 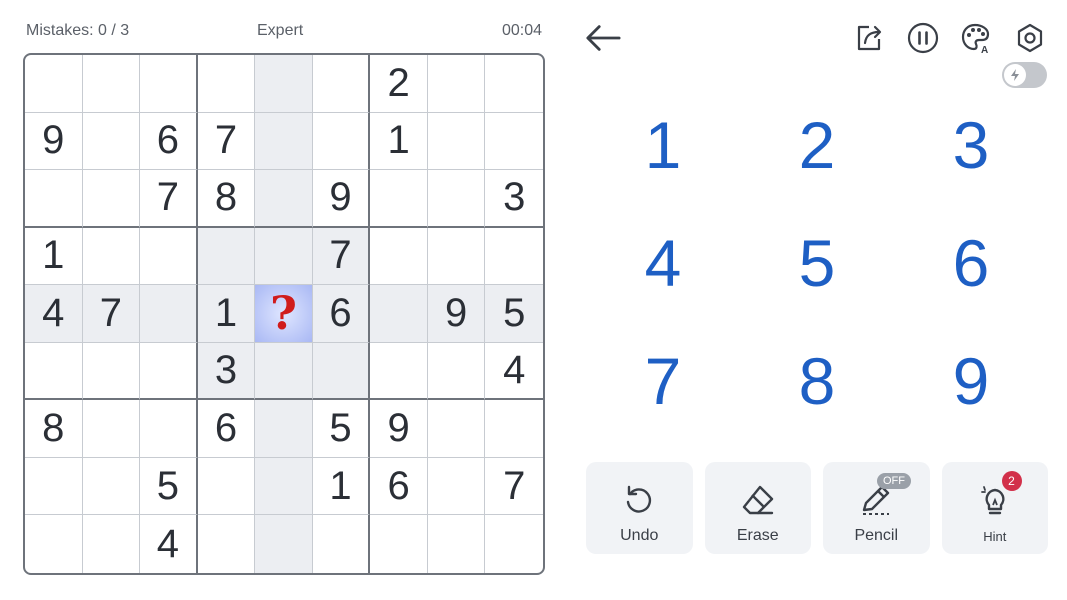 What do you see at coordinates (341, 429) in the screenshot?
I see `sudoku-cell-r7-c6: 5` at bounding box center [341, 429].